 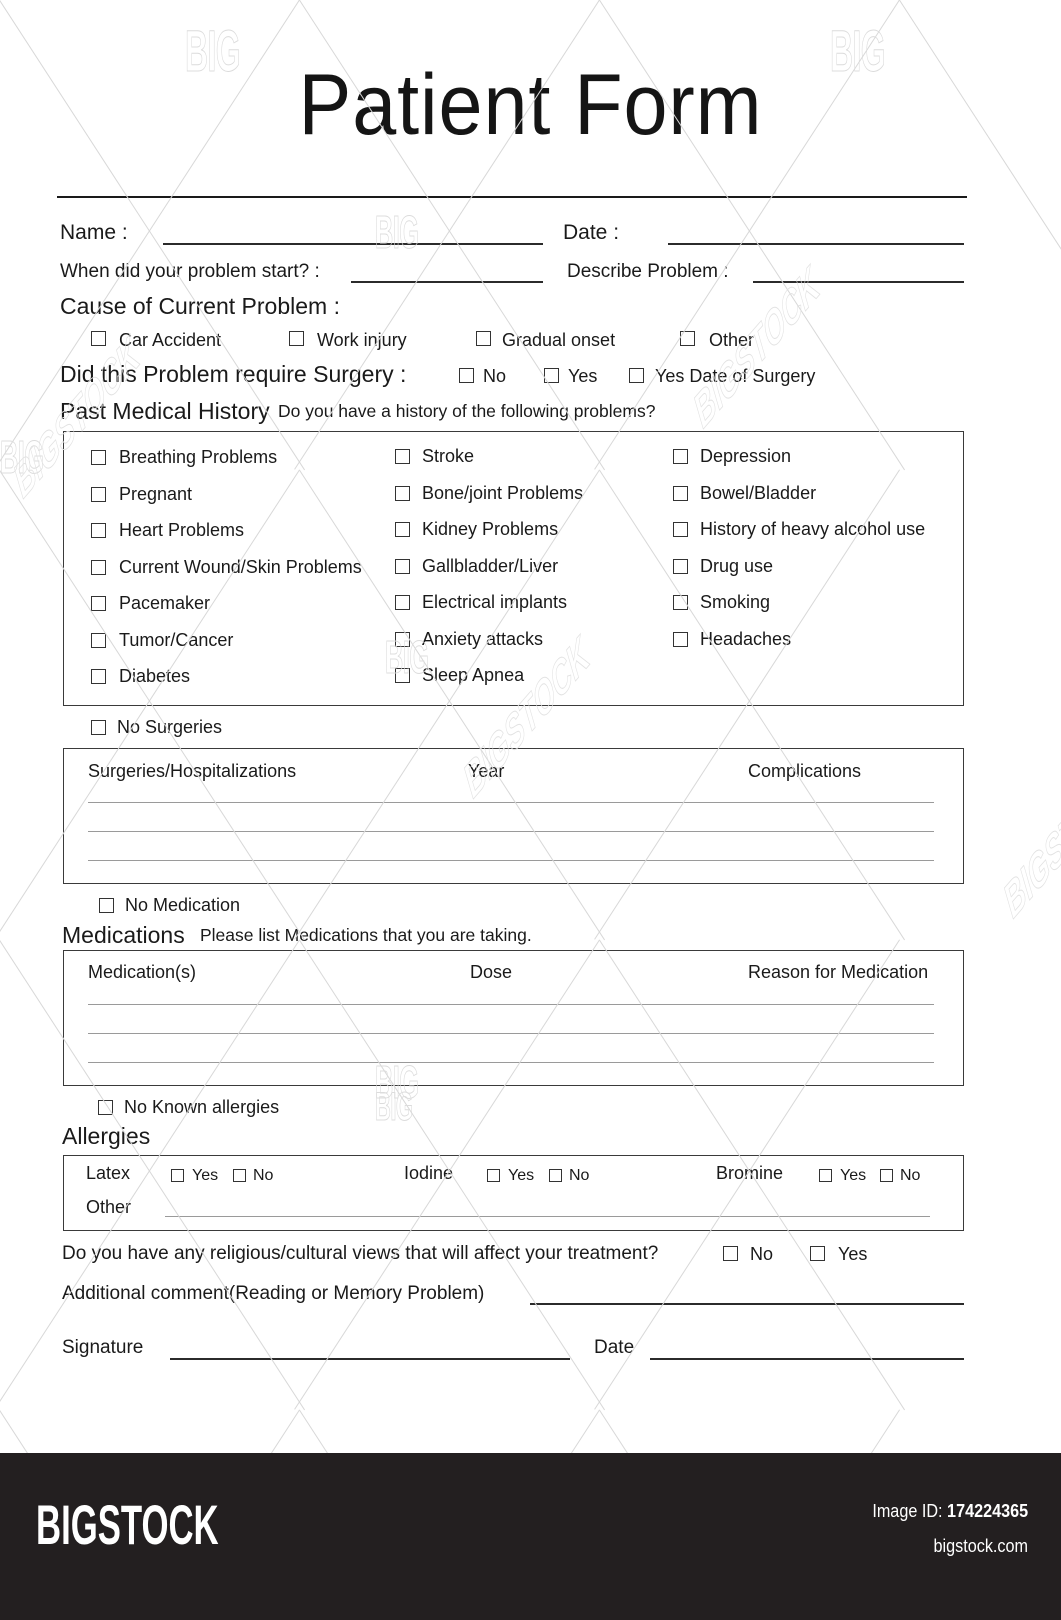 I want to click on signoff-date-input, so click(x=807, y=1359).